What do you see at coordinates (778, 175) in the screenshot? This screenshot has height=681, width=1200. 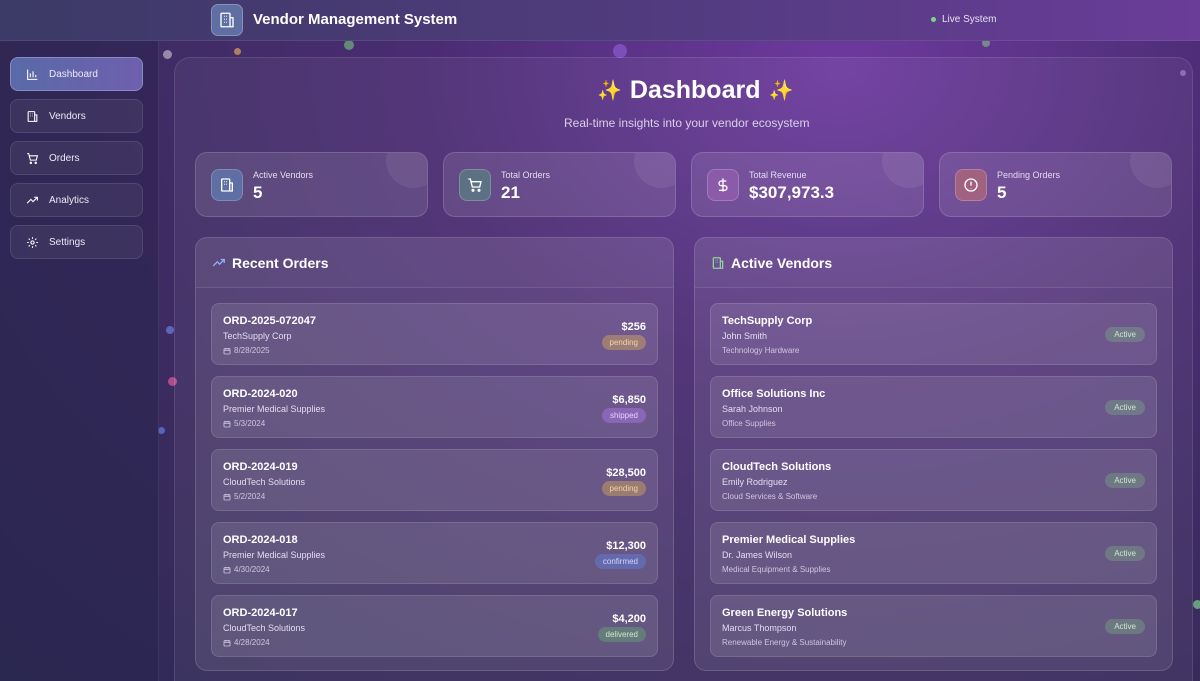 I see `stat-label: Total Revenue` at bounding box center [778, 175].